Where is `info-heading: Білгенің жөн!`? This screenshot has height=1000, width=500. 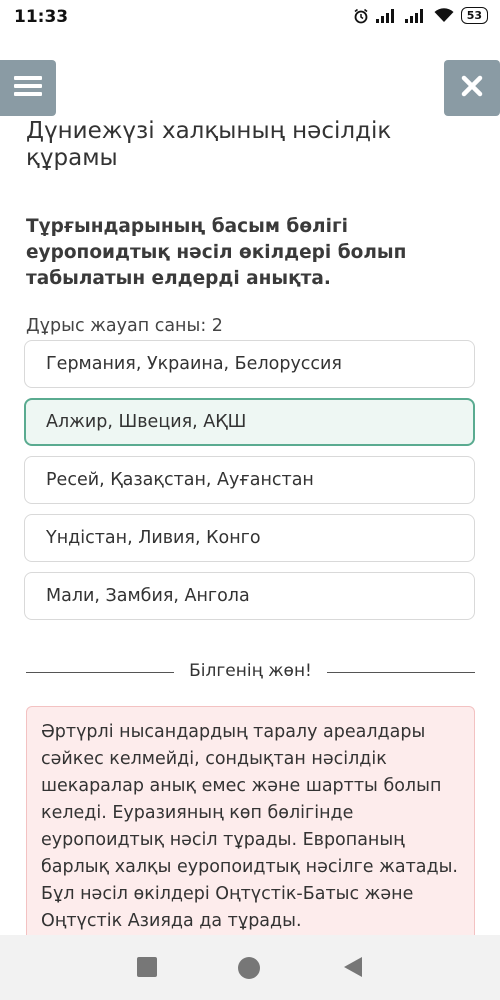
info-heading: Білгенің жөн! is located at coordinates (250, 671).